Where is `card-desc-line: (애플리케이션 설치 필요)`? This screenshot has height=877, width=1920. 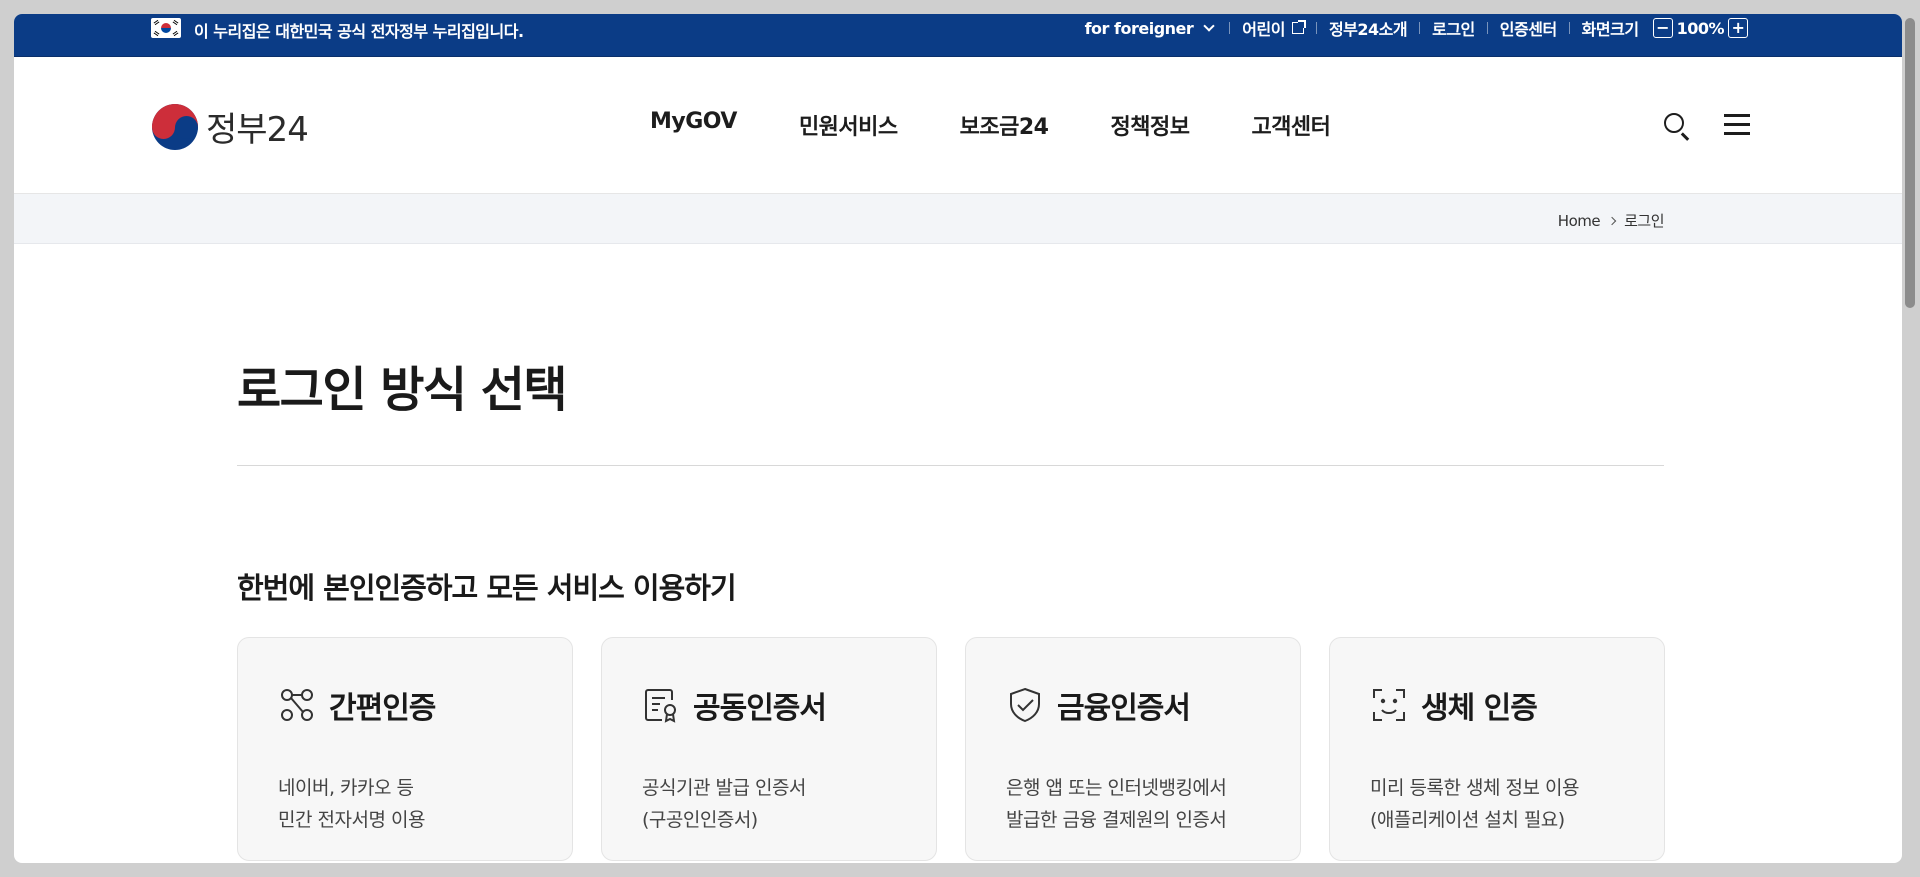 card-desc-line: (애플리케이션 설치 필요) is located at coordinates (1467, 820).